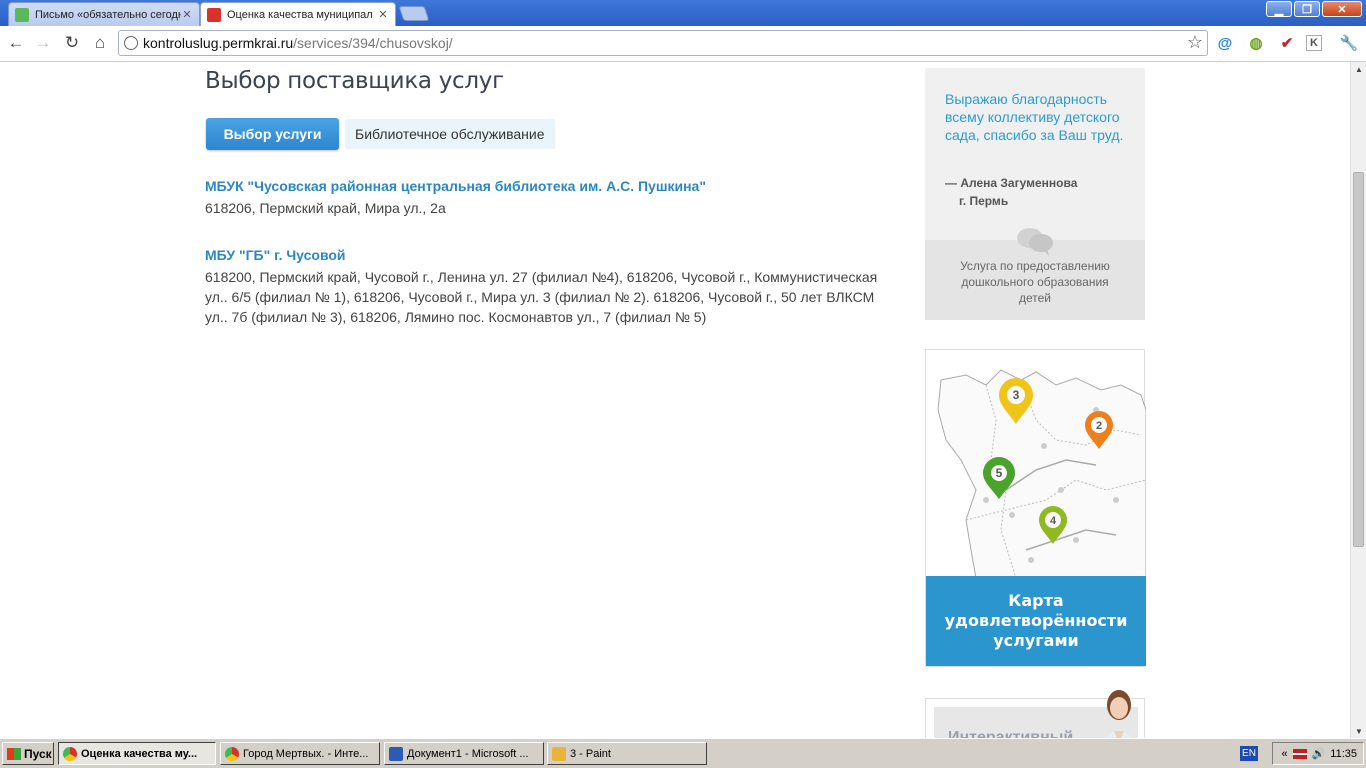  I want to click on url-path: /services/394/chusovskoj/, so click(373, 43).